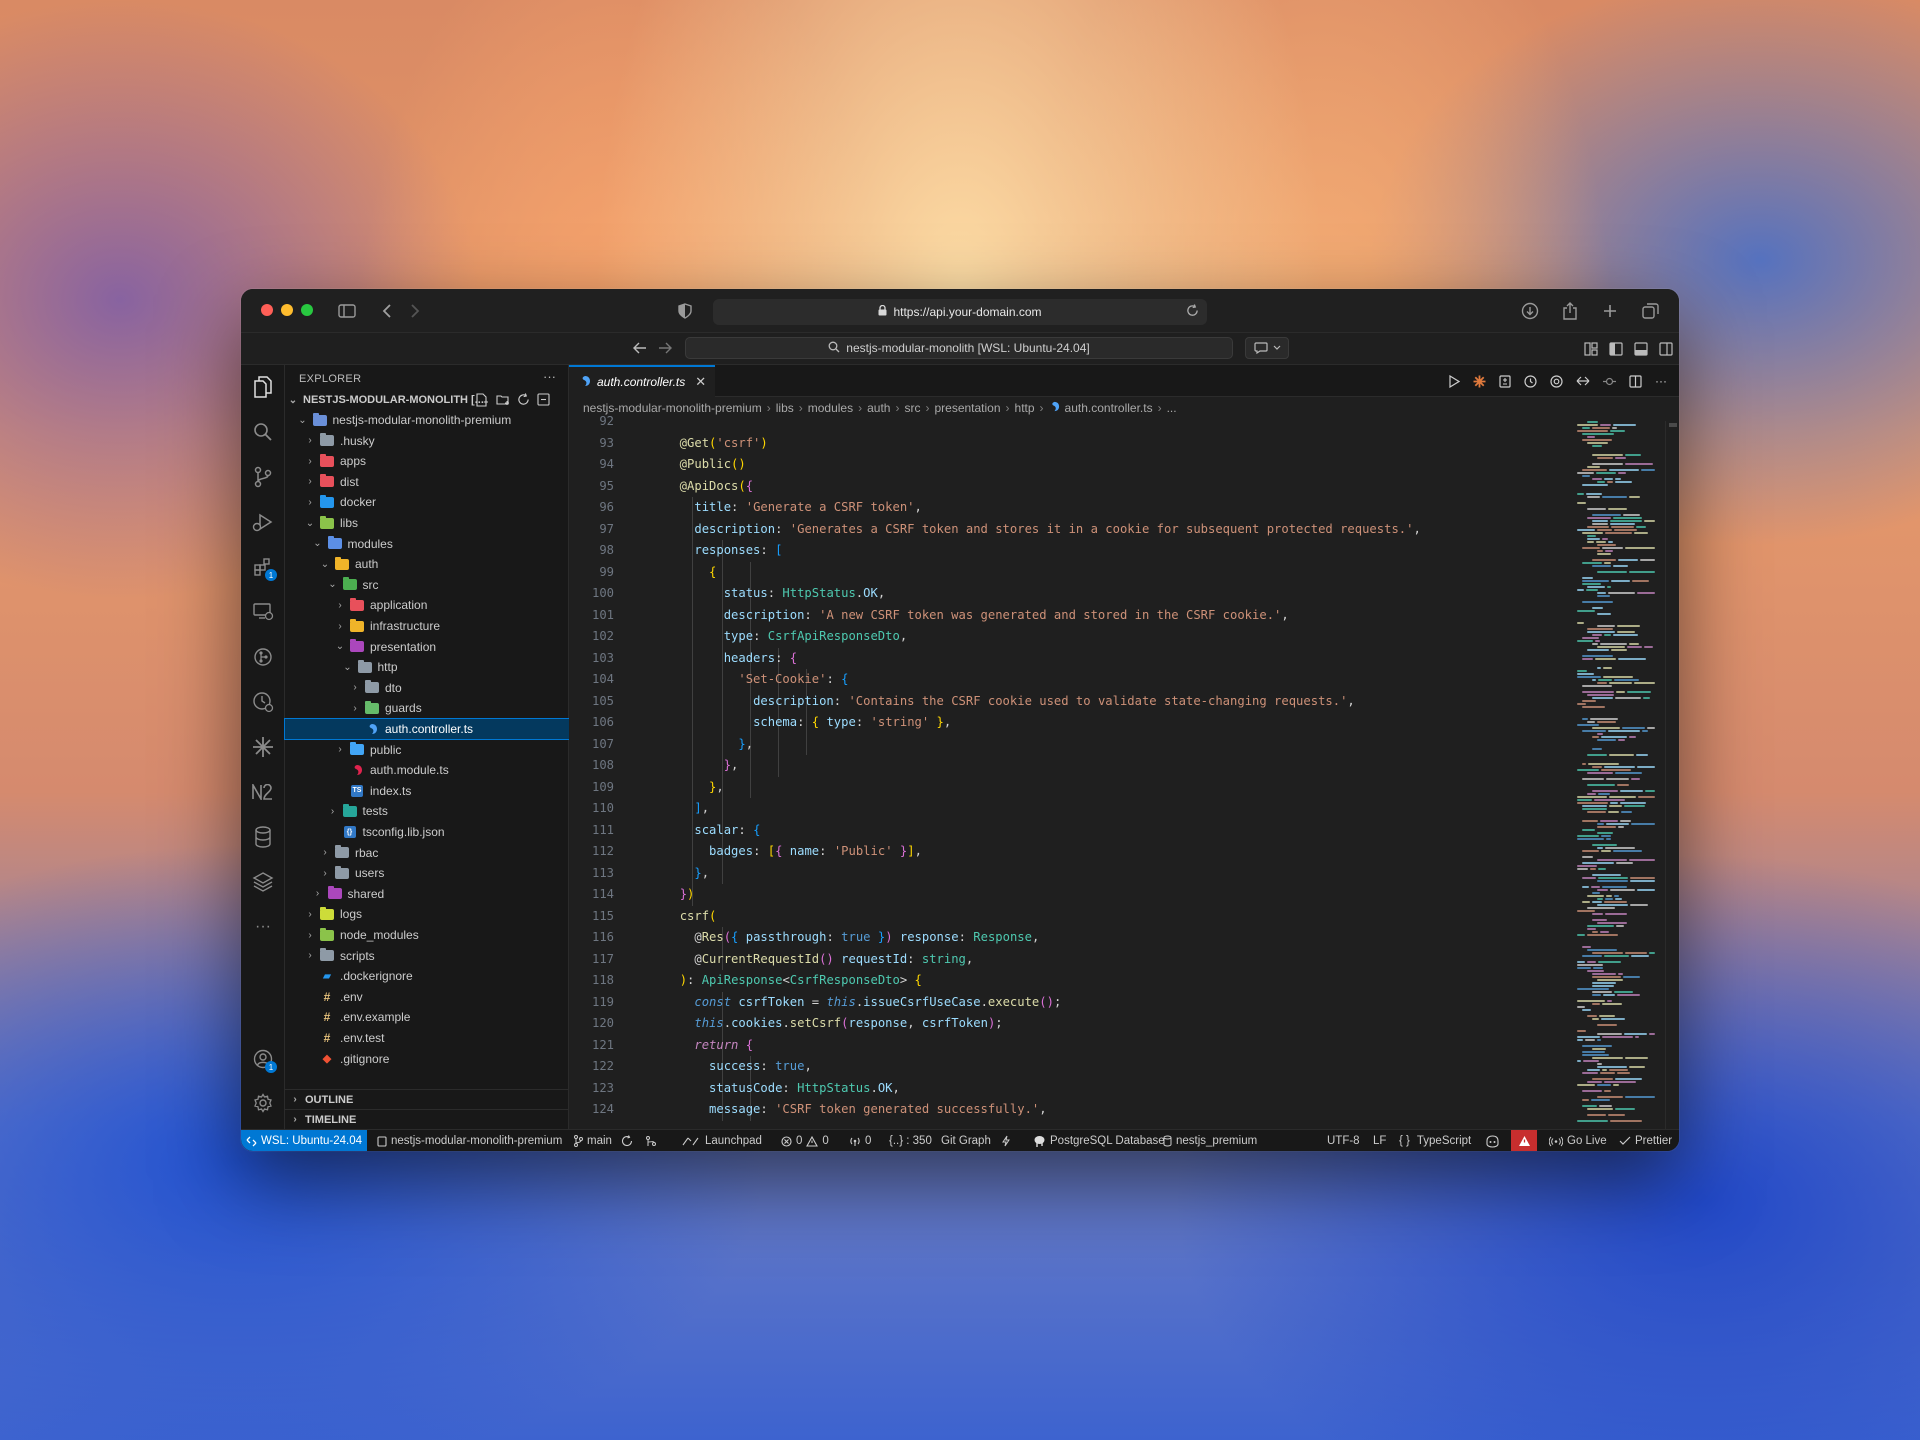  What do you see at coordinates (427, 873) in the screenshot?
I see `tree-folder: › users` at bounding box center [427, 873].